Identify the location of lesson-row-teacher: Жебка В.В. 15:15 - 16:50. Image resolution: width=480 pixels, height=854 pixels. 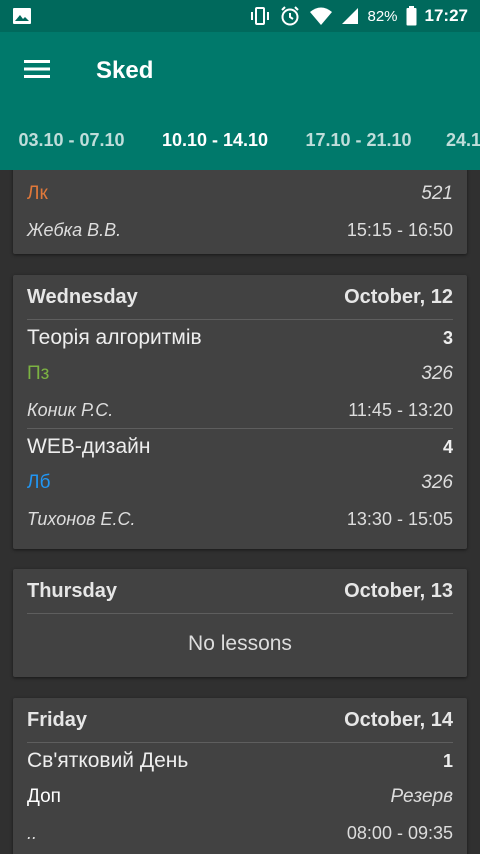
(240, 230).